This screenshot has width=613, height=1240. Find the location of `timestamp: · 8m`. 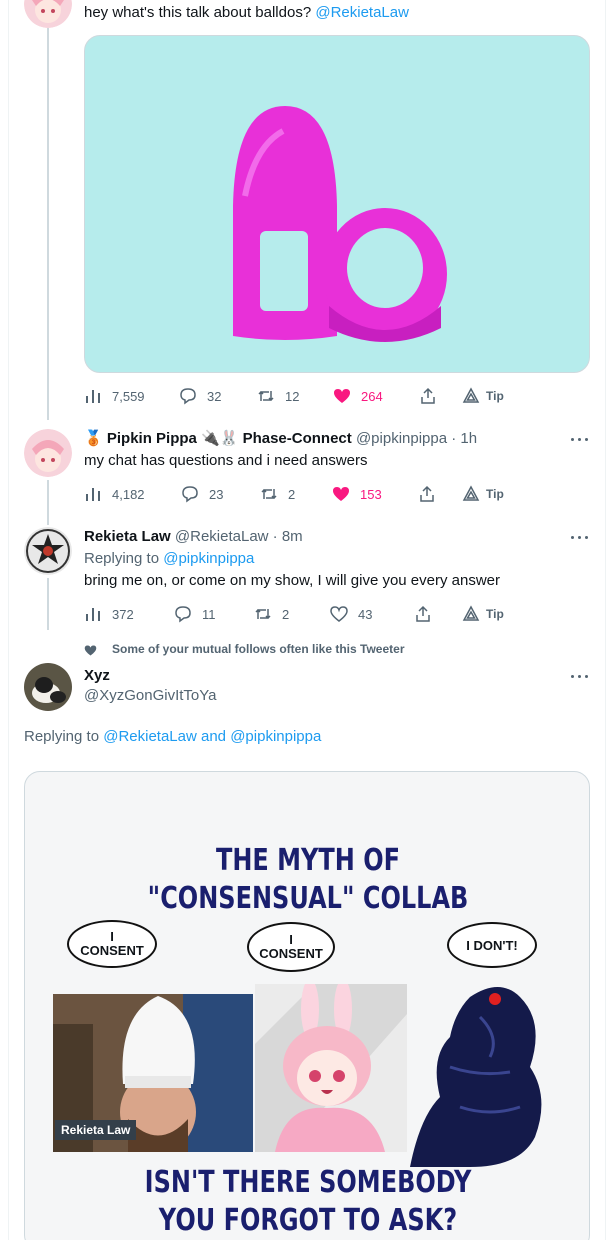

timestamp: · 8m is located at coordinates (288, 536).